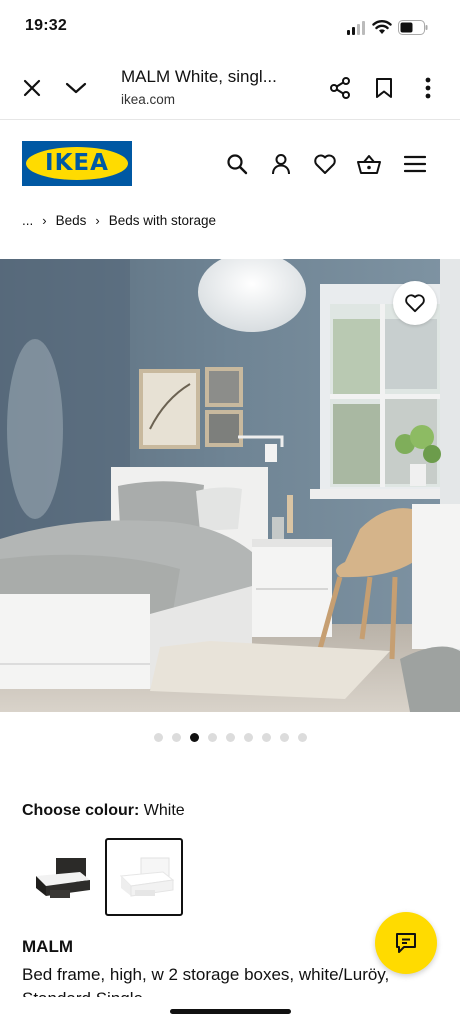 The image size is (460, 1024). What do you see at coordinates (230, 1011) in the screenshot?
I see `home-indicator` at bounding box center [230, 1011].